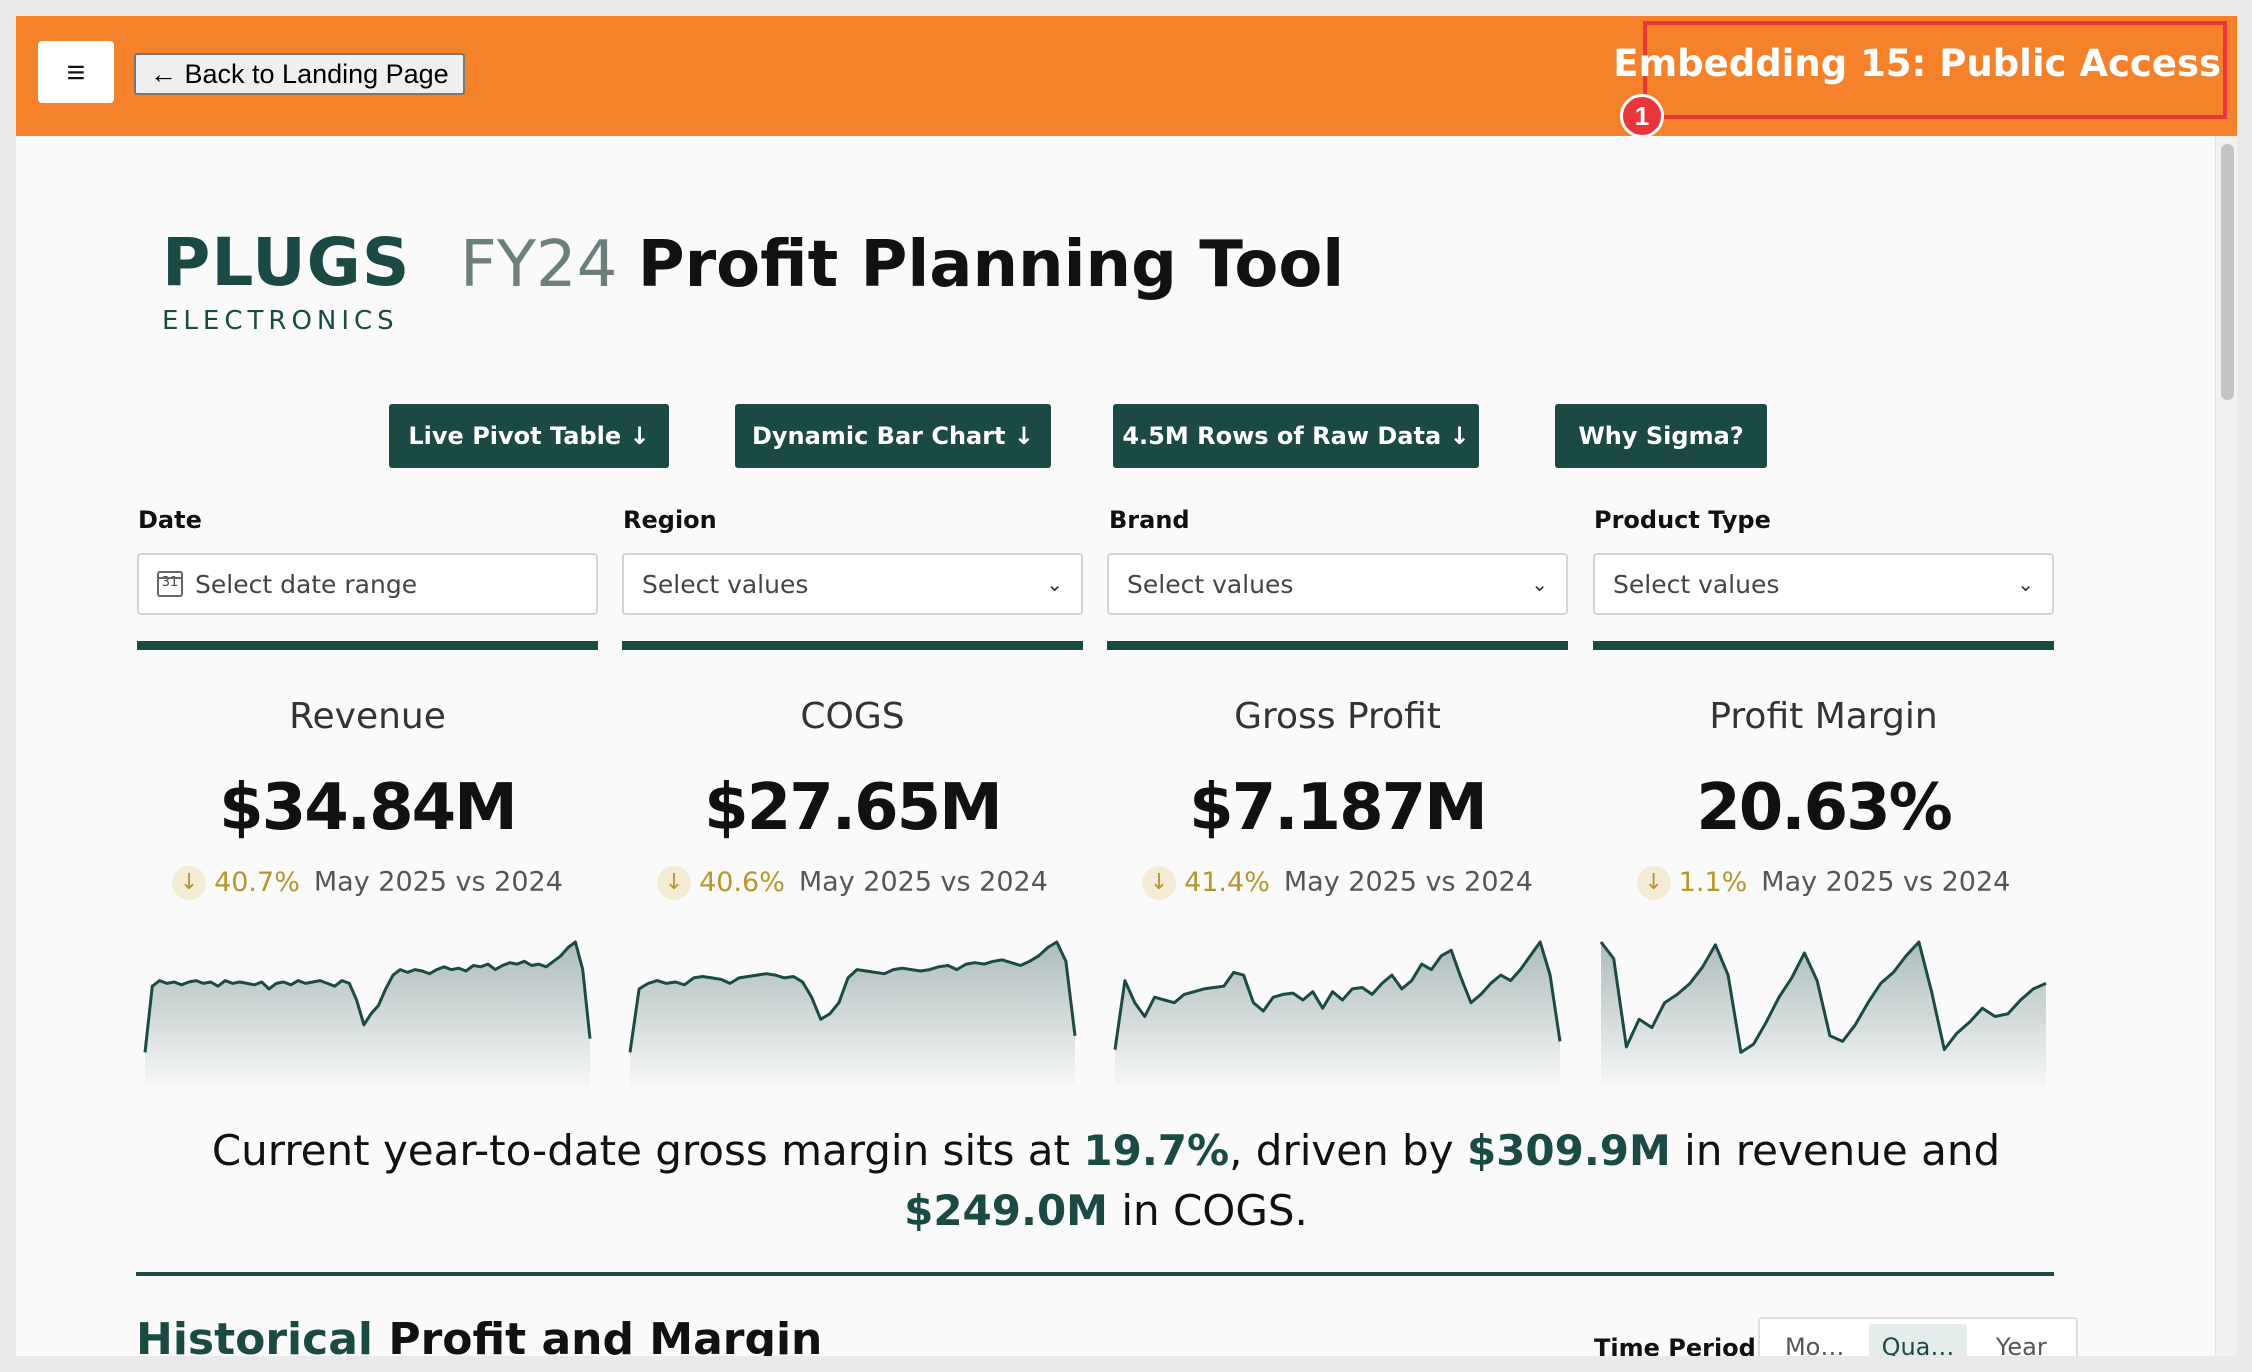  Describe the element at coordinates (670, 520) in the screenshot. I see `filter-label-region: Region` at that location.